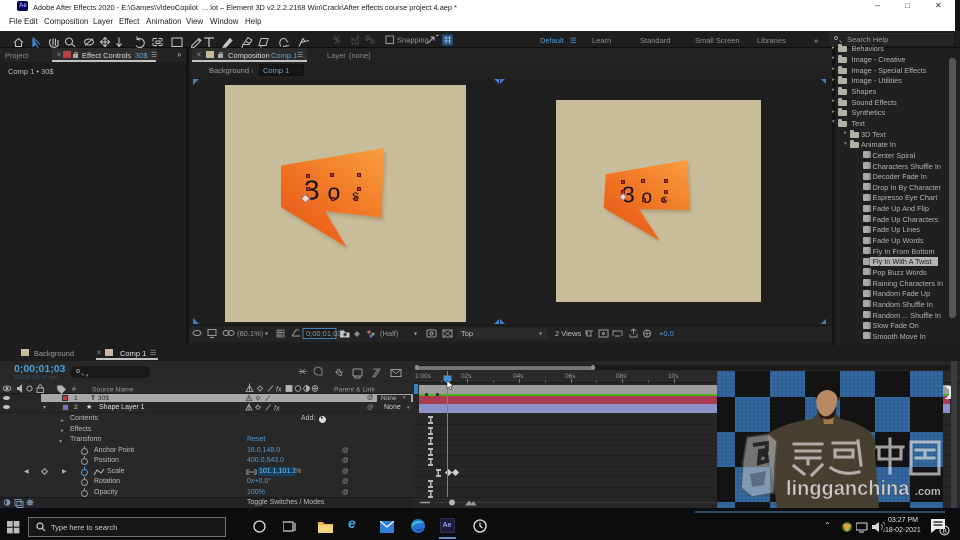  I want to click on svg-text: Top, so click(467, 333).